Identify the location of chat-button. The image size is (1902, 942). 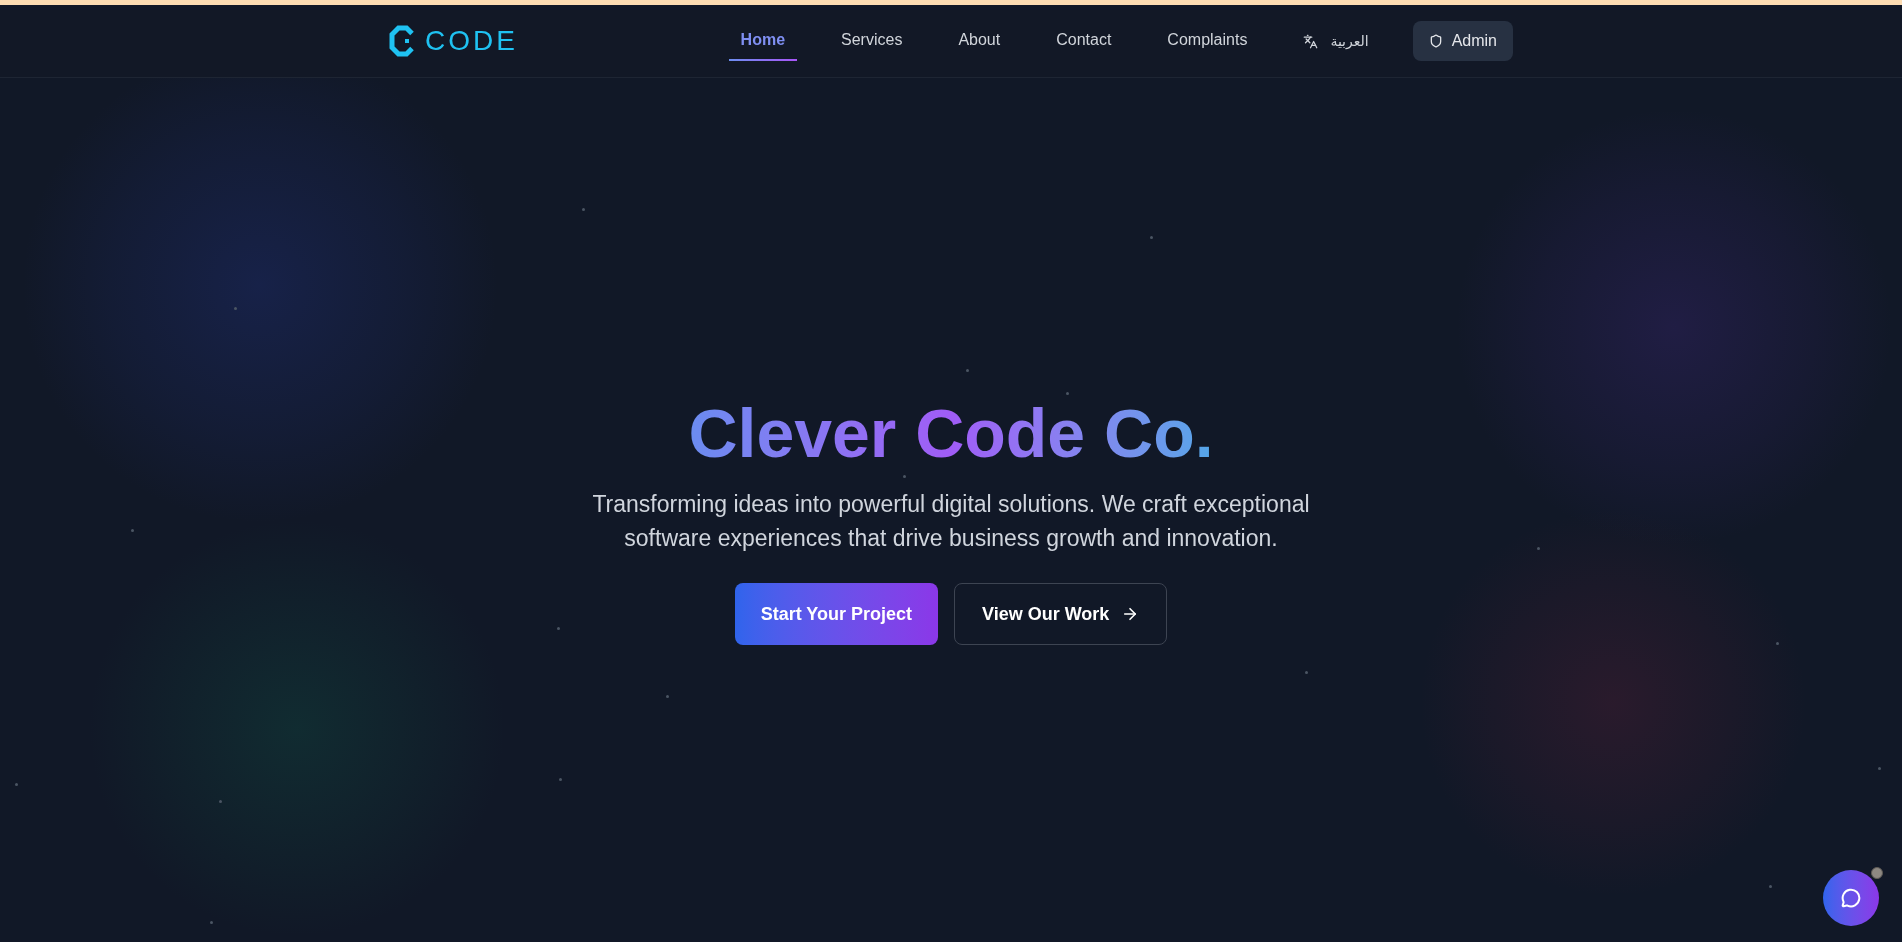
(1851, 898).